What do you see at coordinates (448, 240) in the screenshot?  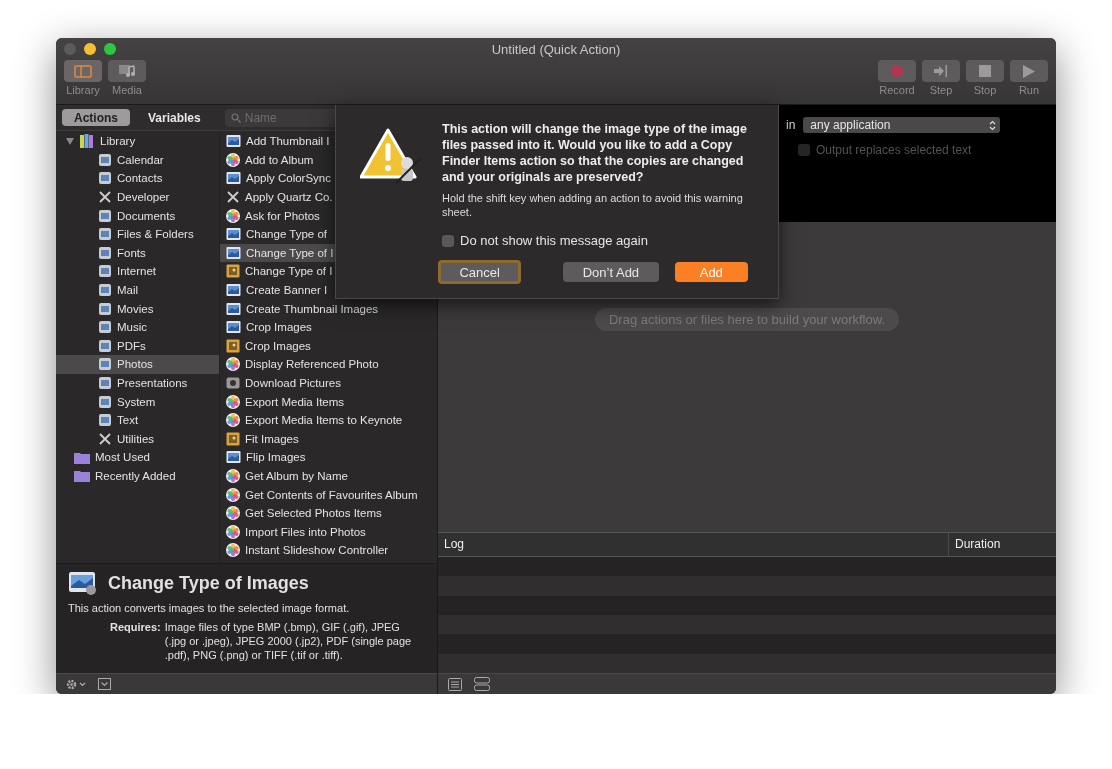 I see `checkbox` at bounding box center [448, 240].